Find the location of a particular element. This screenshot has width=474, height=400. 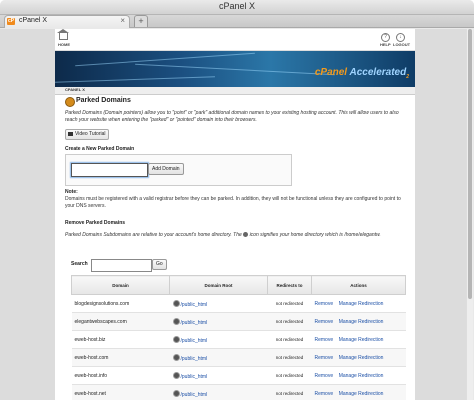

page-title: Parked Domains is located at coordinates (103, 100).